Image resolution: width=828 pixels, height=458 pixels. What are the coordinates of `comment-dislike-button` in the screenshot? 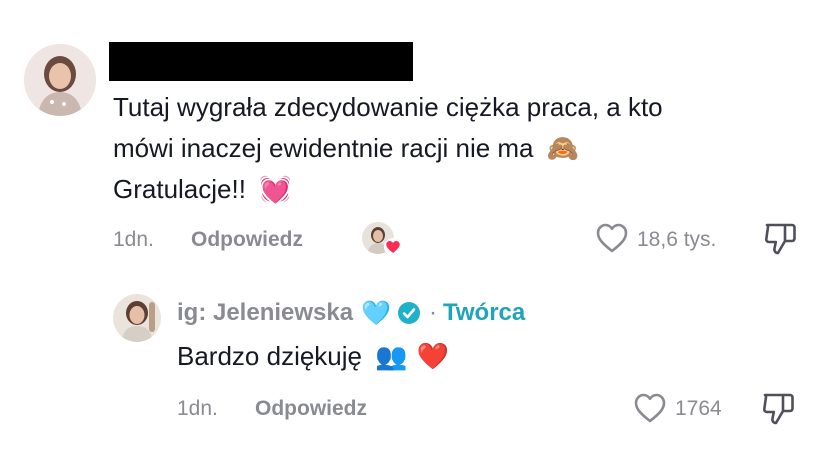 It's located at (780, 238).